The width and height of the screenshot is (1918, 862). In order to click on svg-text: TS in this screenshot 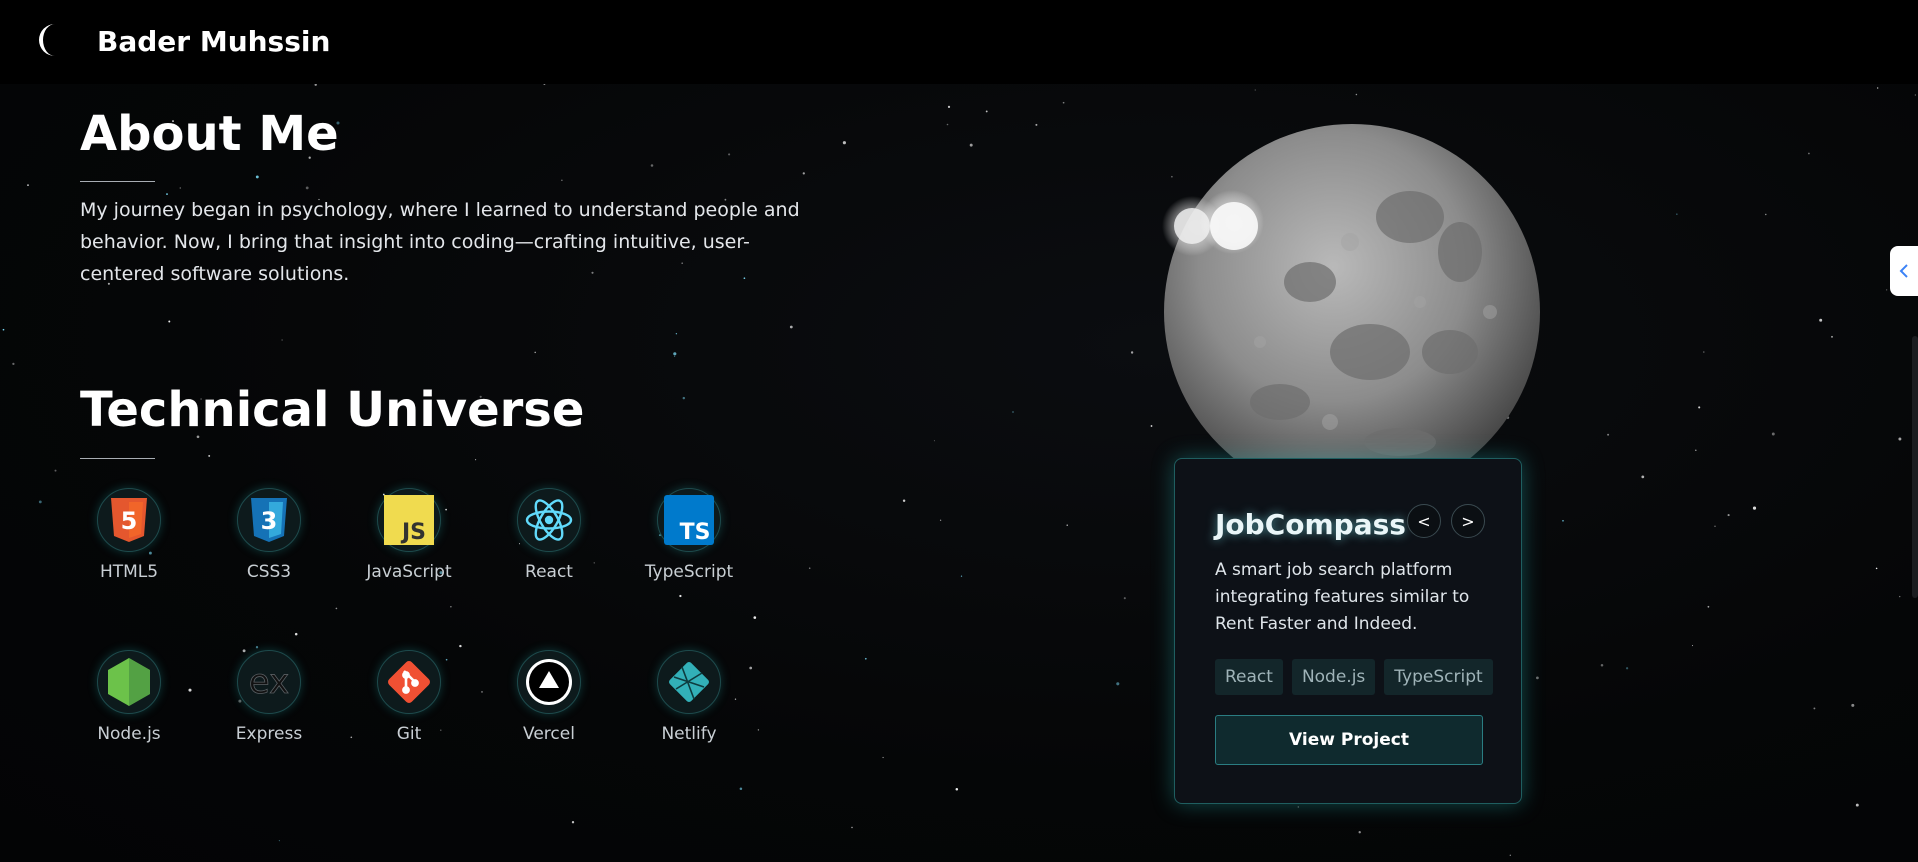, I will do `click(695, 532)`.